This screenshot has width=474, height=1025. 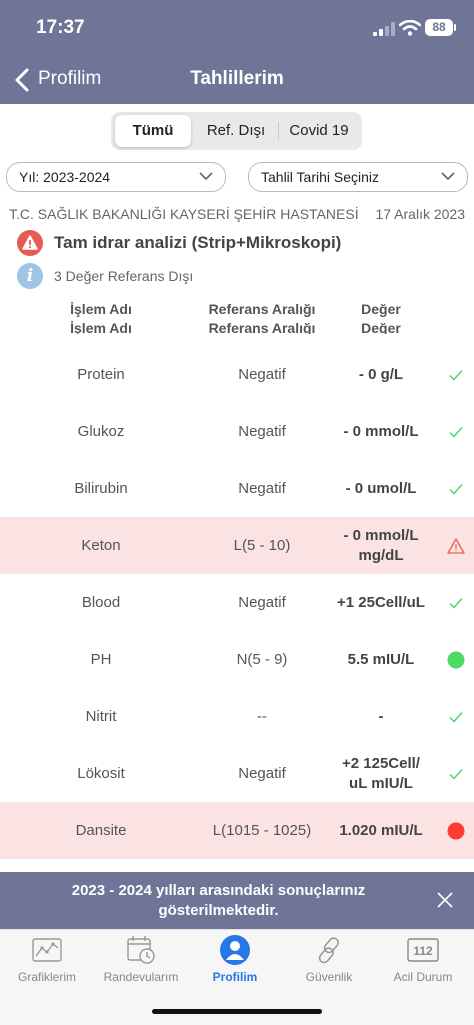 What do you see at coordinates (237, 716) in the screenshot?
I see `table-row: Nitrit -- -` at bounding box center [237, 716].